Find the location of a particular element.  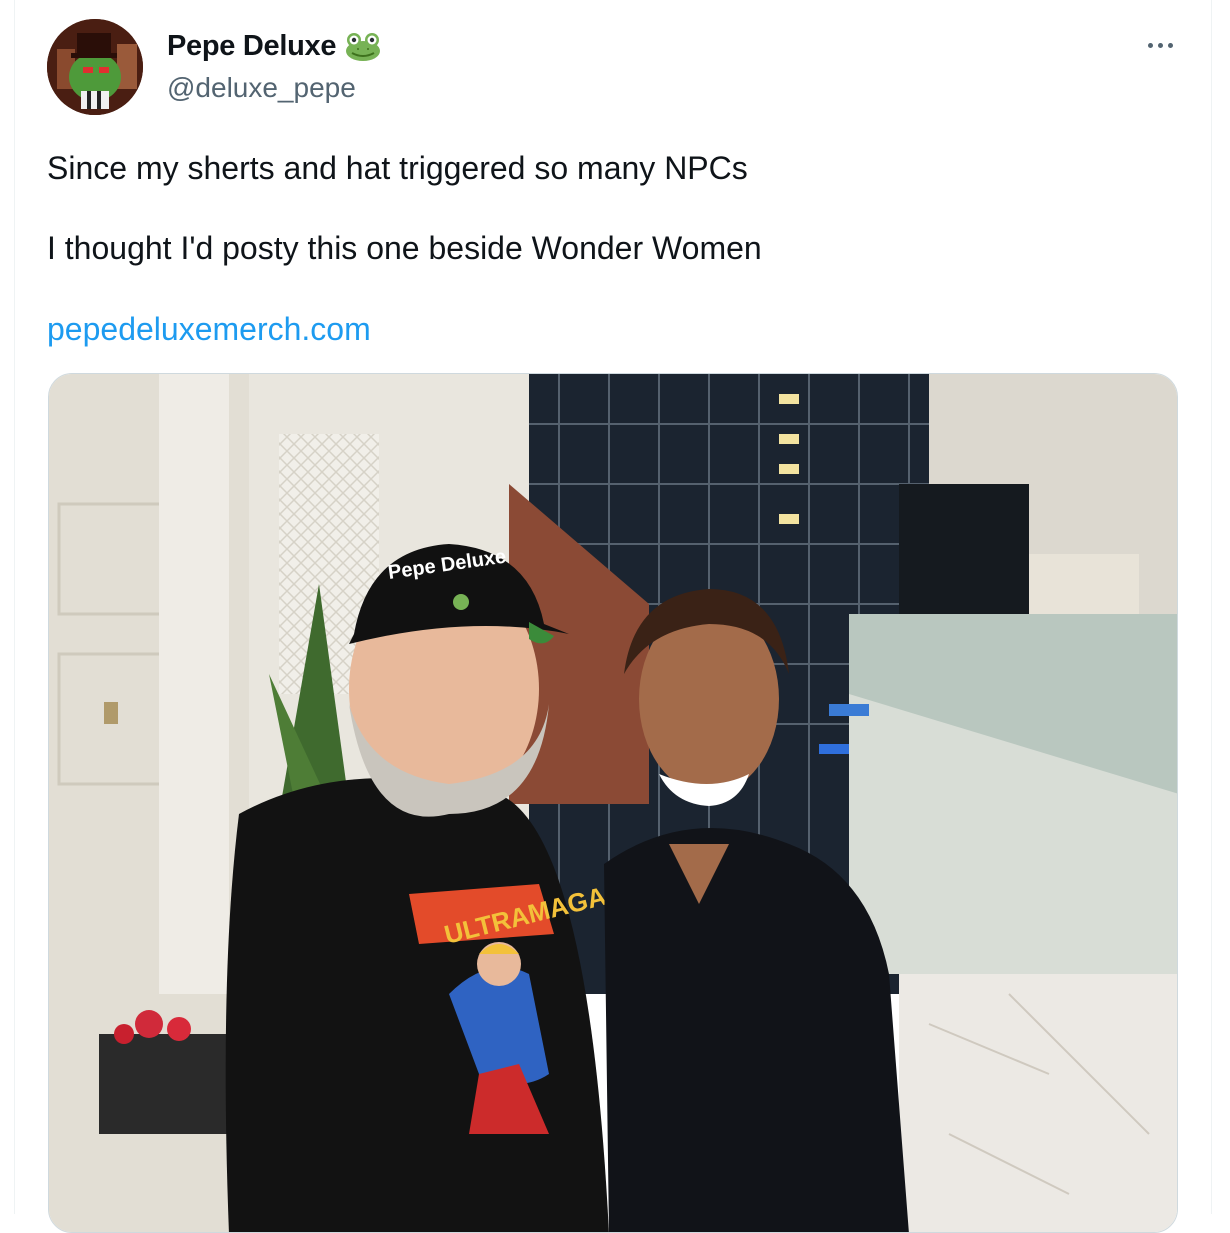

pepe-frog-avatar-icon is located at coordinates (95, 67).